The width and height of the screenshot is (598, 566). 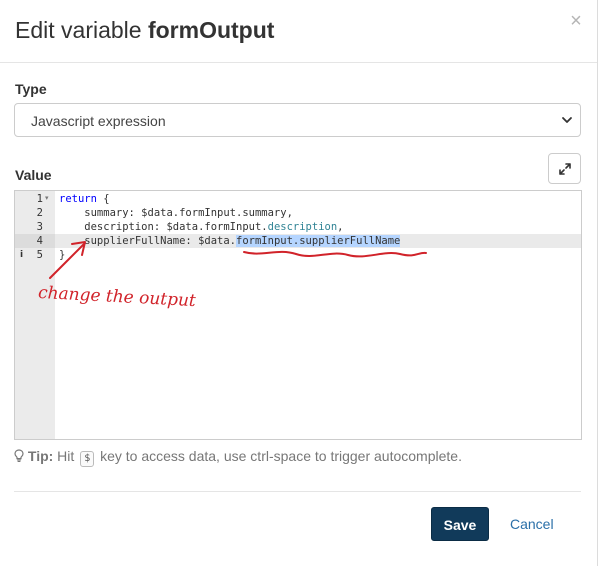 What do you see at coordinates (335, 254) in the screenshot?
I see `annotation-underline` at bounding box center [335, 254].